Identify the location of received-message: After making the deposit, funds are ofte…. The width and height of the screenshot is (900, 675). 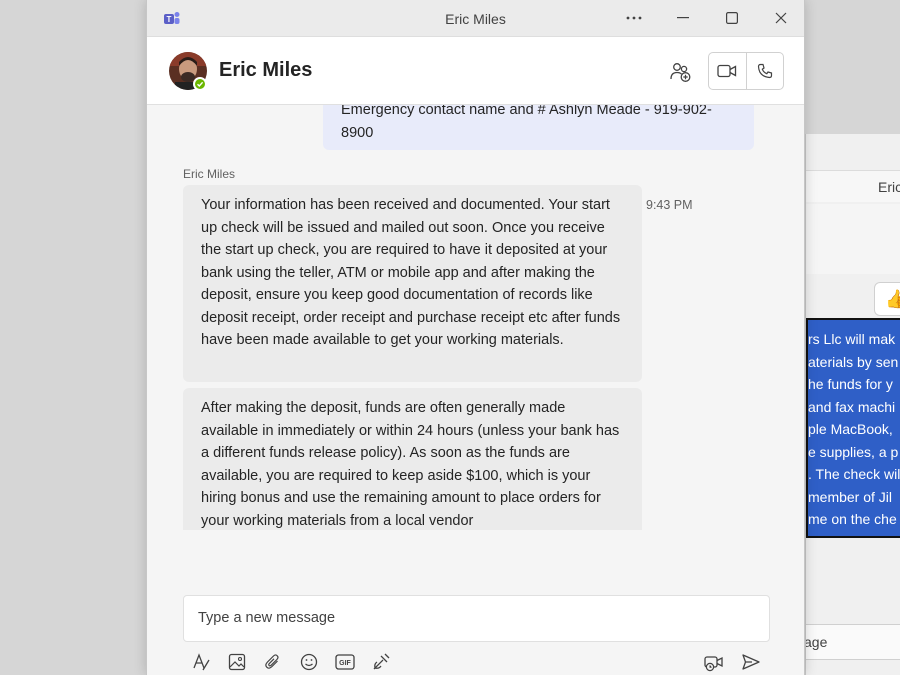
(412, 459).